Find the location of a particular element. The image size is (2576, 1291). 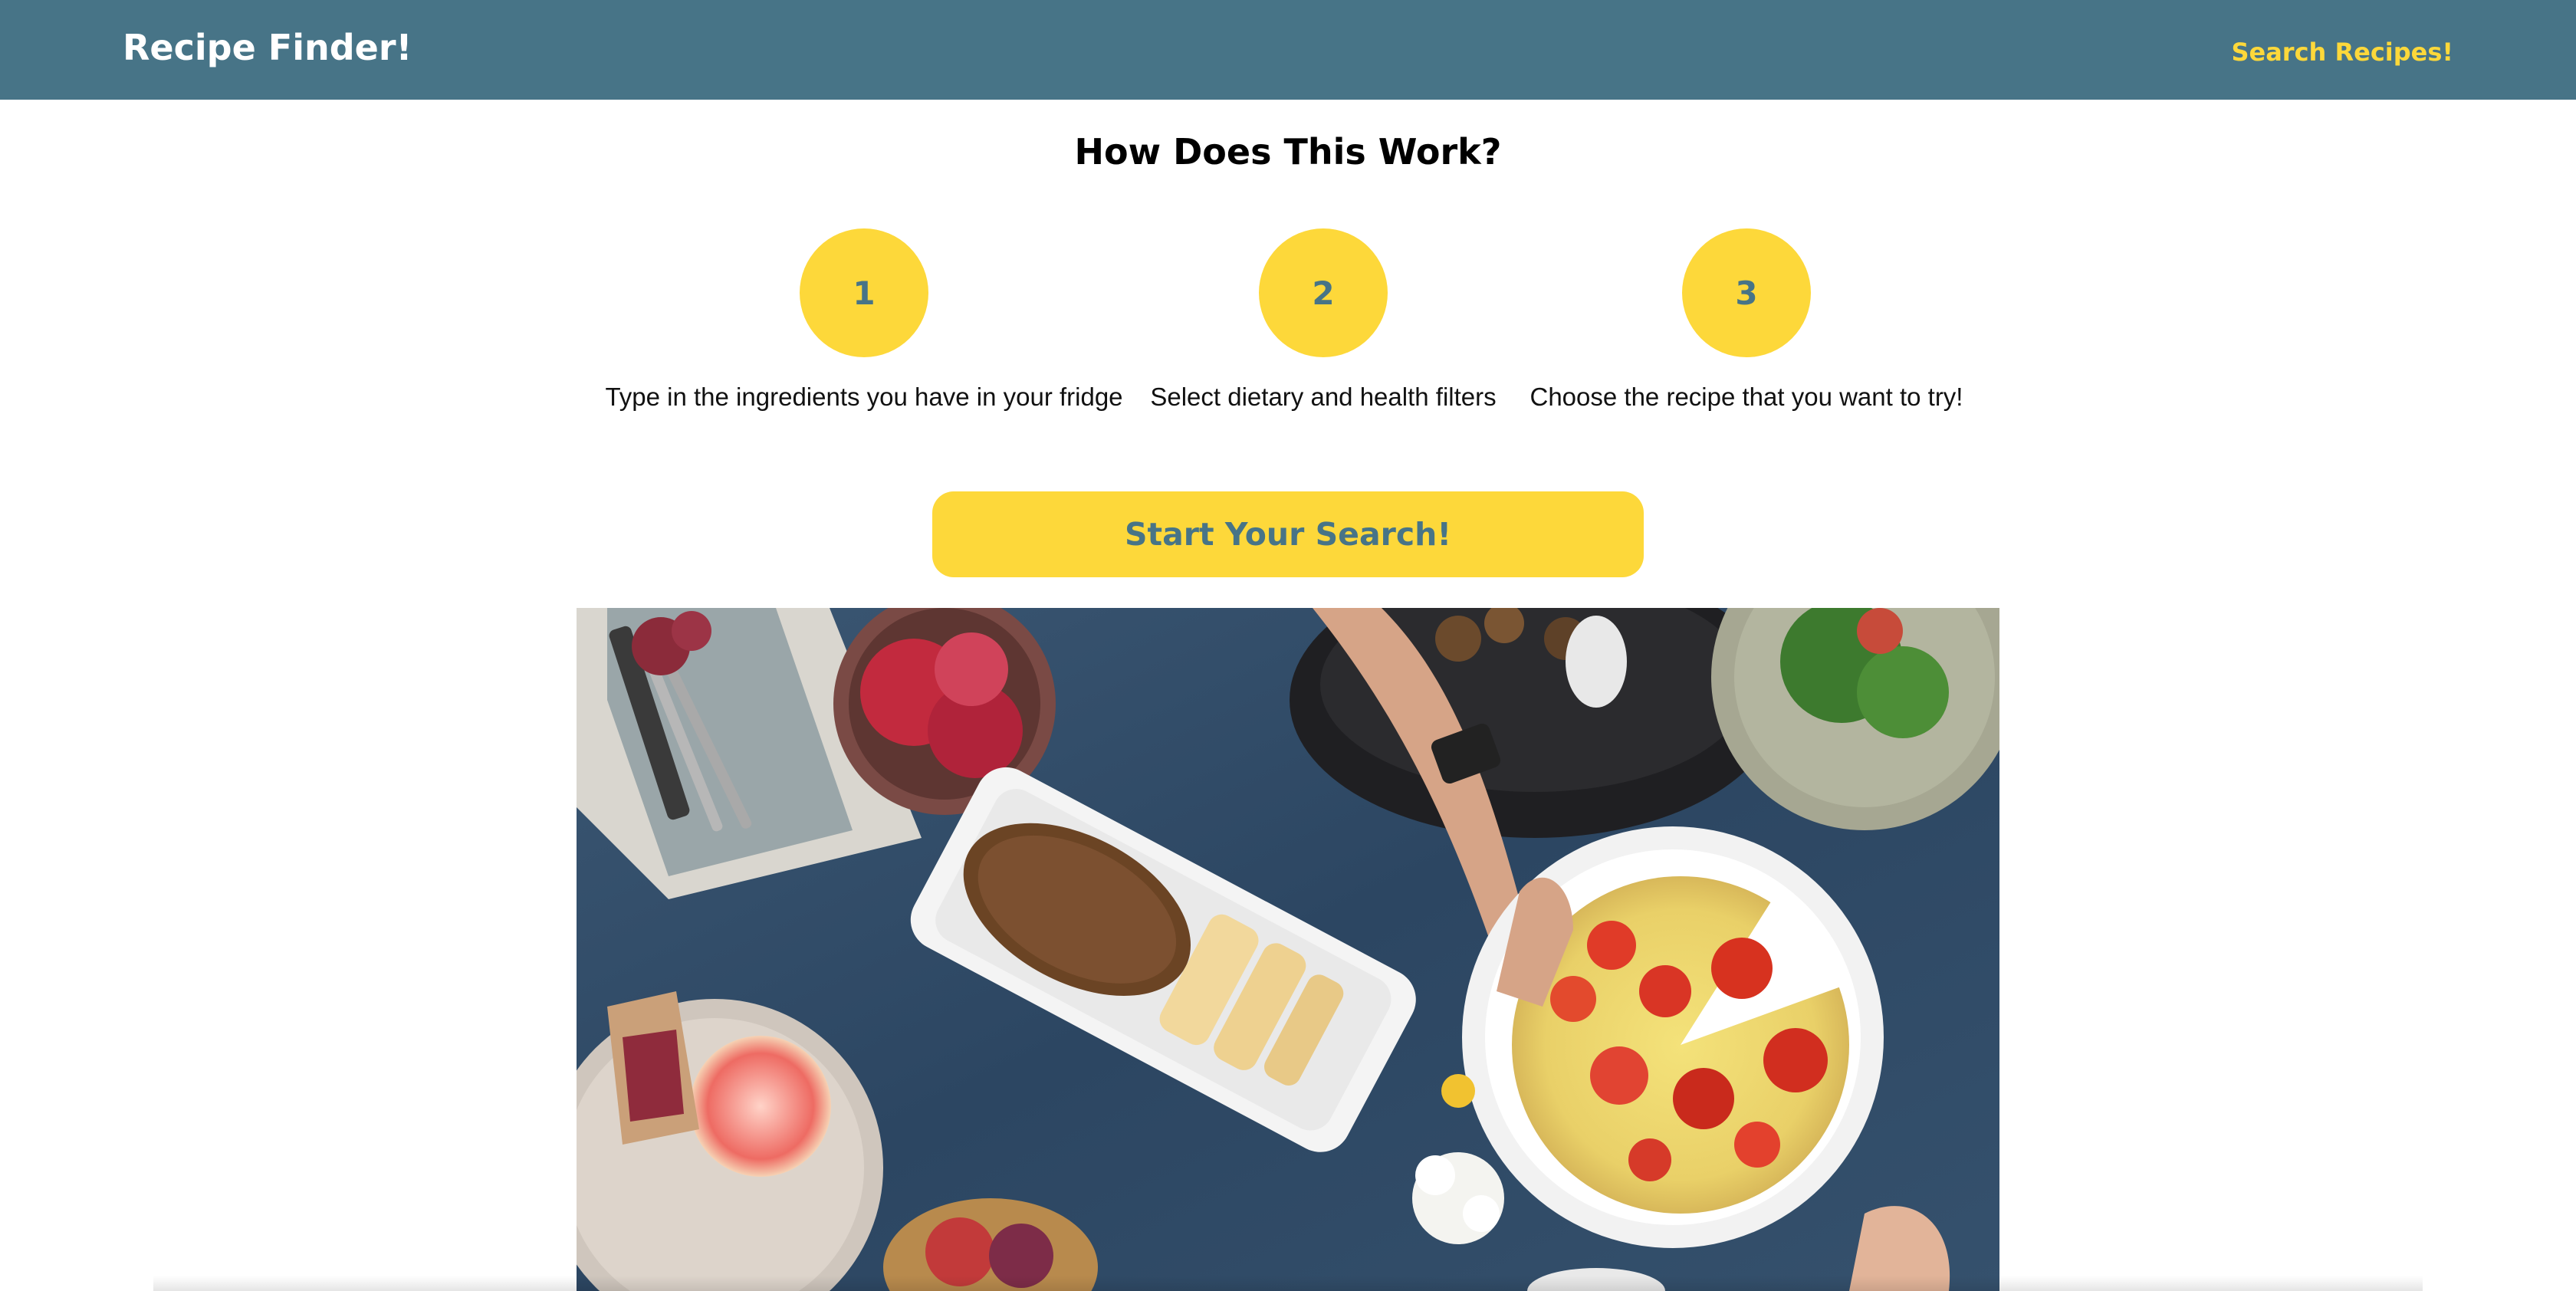

step-number-badge: 1 is located at coordinates (864, 292).